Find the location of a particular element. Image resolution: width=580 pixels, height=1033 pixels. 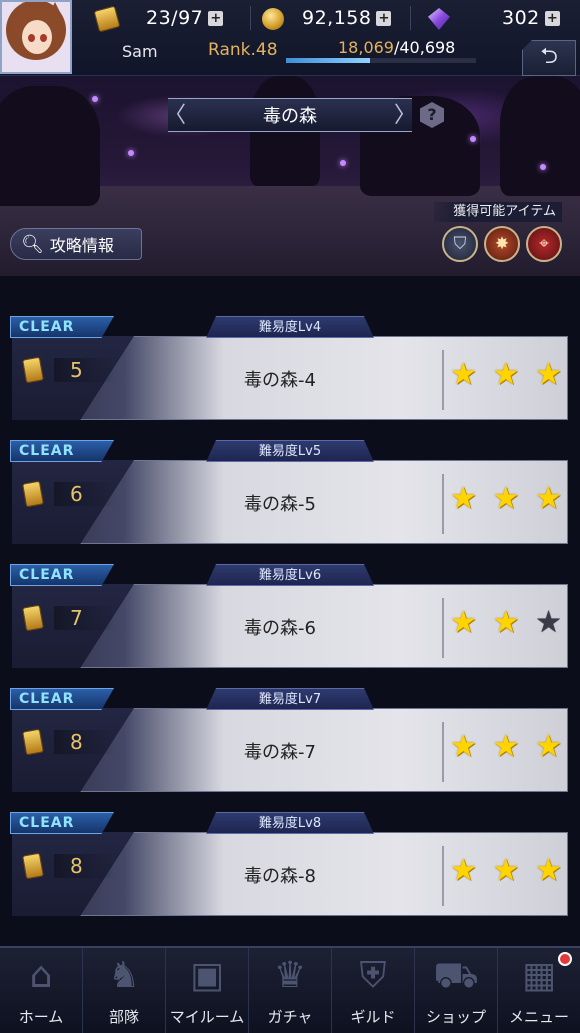

nav-label: ガチャ is located at coordinates (290, 1017).